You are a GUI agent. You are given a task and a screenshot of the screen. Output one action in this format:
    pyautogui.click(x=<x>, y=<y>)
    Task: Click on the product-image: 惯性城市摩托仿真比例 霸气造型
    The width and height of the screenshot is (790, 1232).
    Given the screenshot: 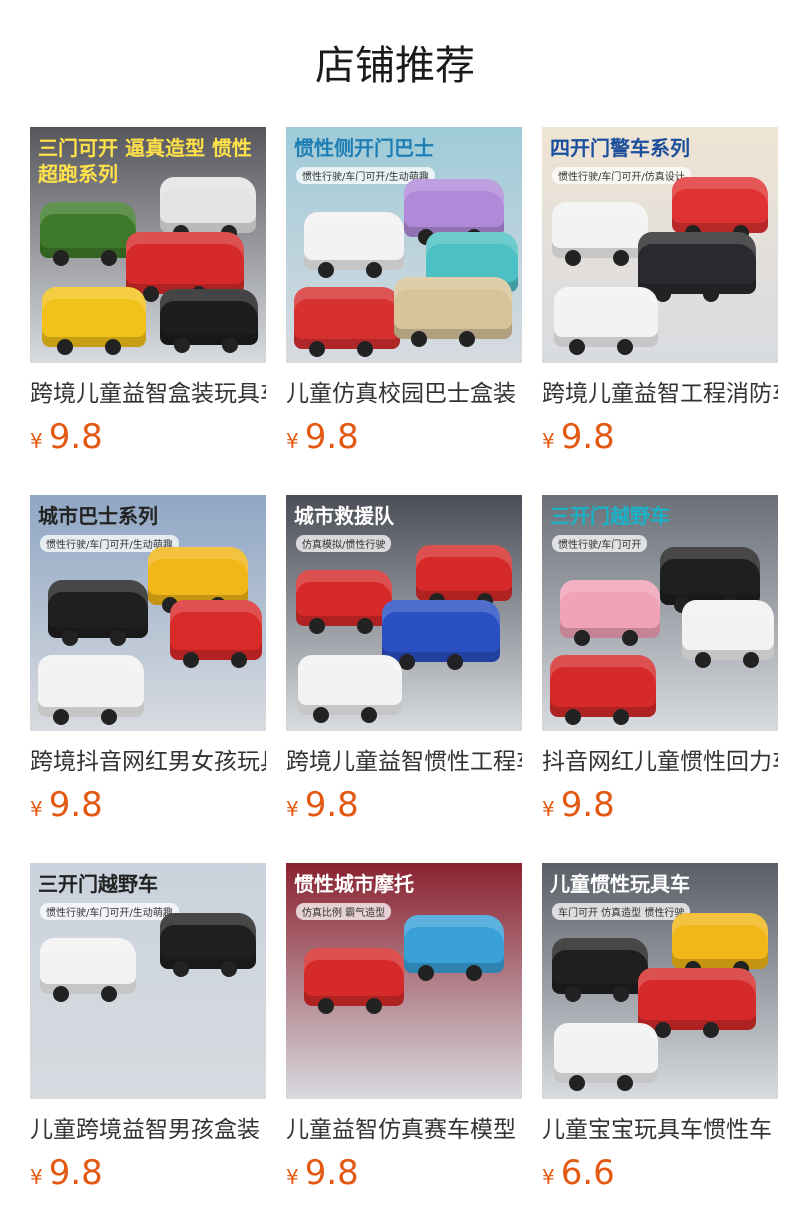 What is the action you would take?
    pyautogui.click(x=404, y=981)
    